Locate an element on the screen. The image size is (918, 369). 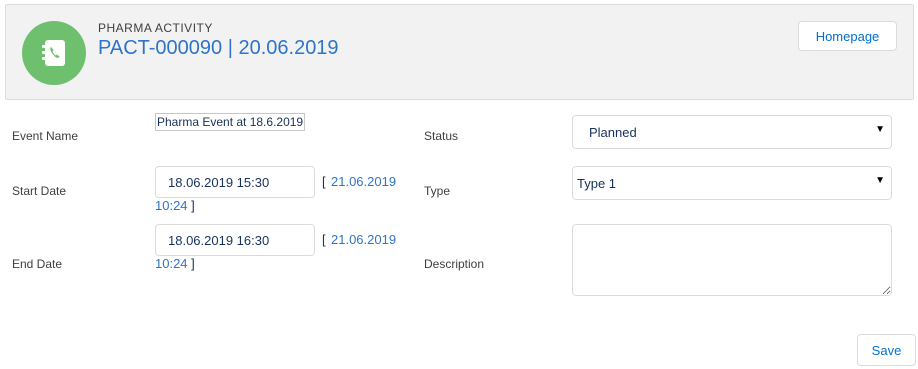
entity-type-label: PHARMA ACTIVITY is located at coordinates (155, 28).